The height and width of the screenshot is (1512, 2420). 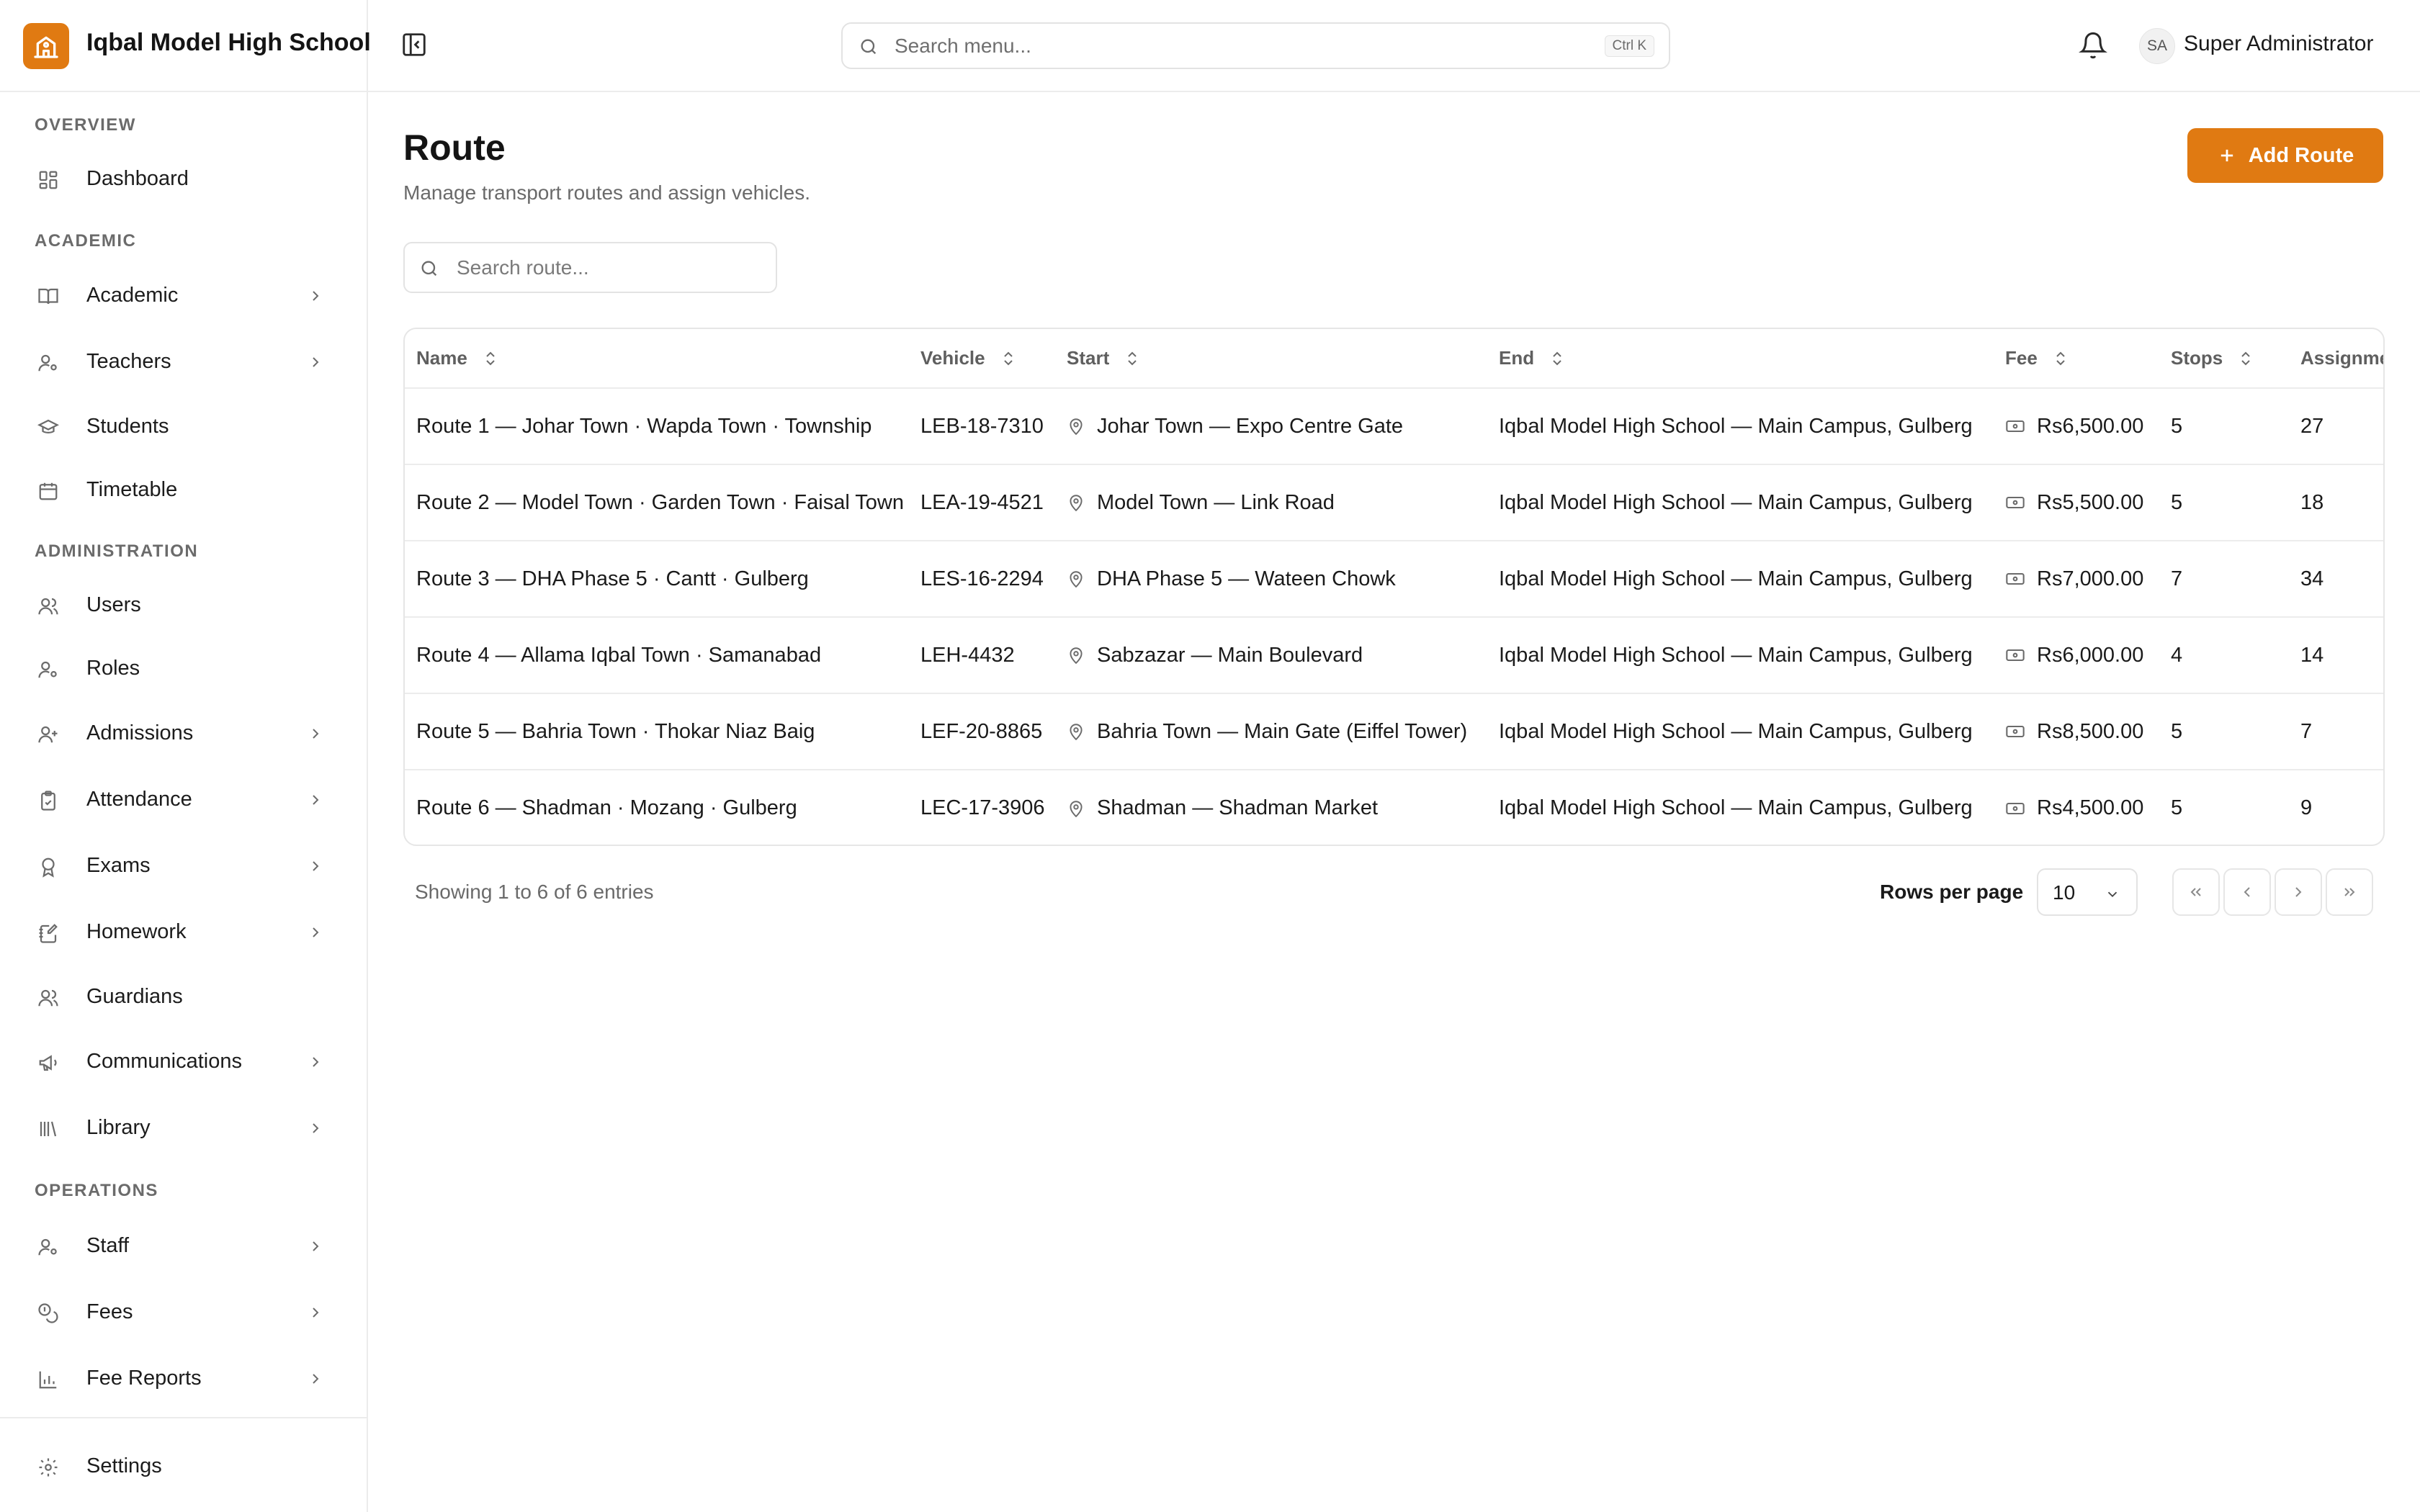 What do you see at coordinates (2349, 892) in the screenshot?
I see `last-page-button` at bounding box center [2349, 892].